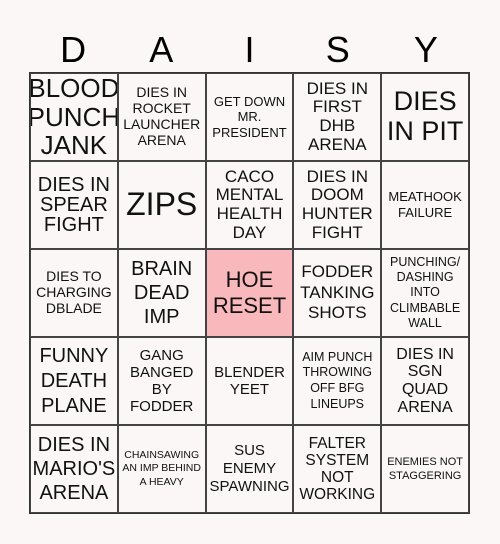  I want to click on bingo-cell: DIES IN FIRST DHB ARENA, so click(337, 117).